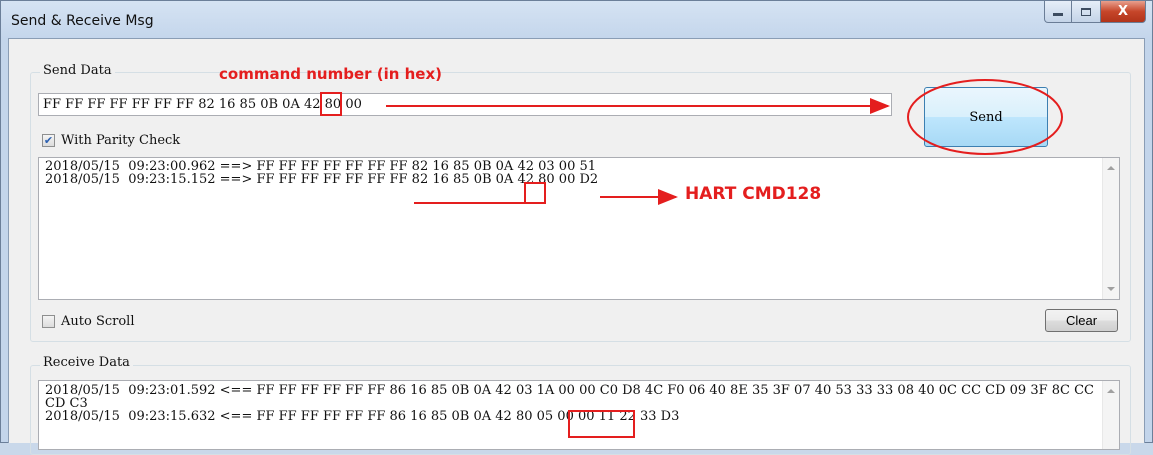  I want to click on send-button-circle, so click(985, 117).